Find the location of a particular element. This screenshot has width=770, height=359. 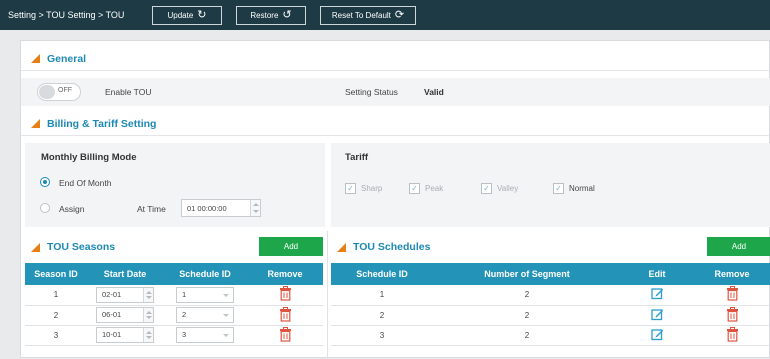

sharp-label: Sharp is located at coordinates (372, 188).